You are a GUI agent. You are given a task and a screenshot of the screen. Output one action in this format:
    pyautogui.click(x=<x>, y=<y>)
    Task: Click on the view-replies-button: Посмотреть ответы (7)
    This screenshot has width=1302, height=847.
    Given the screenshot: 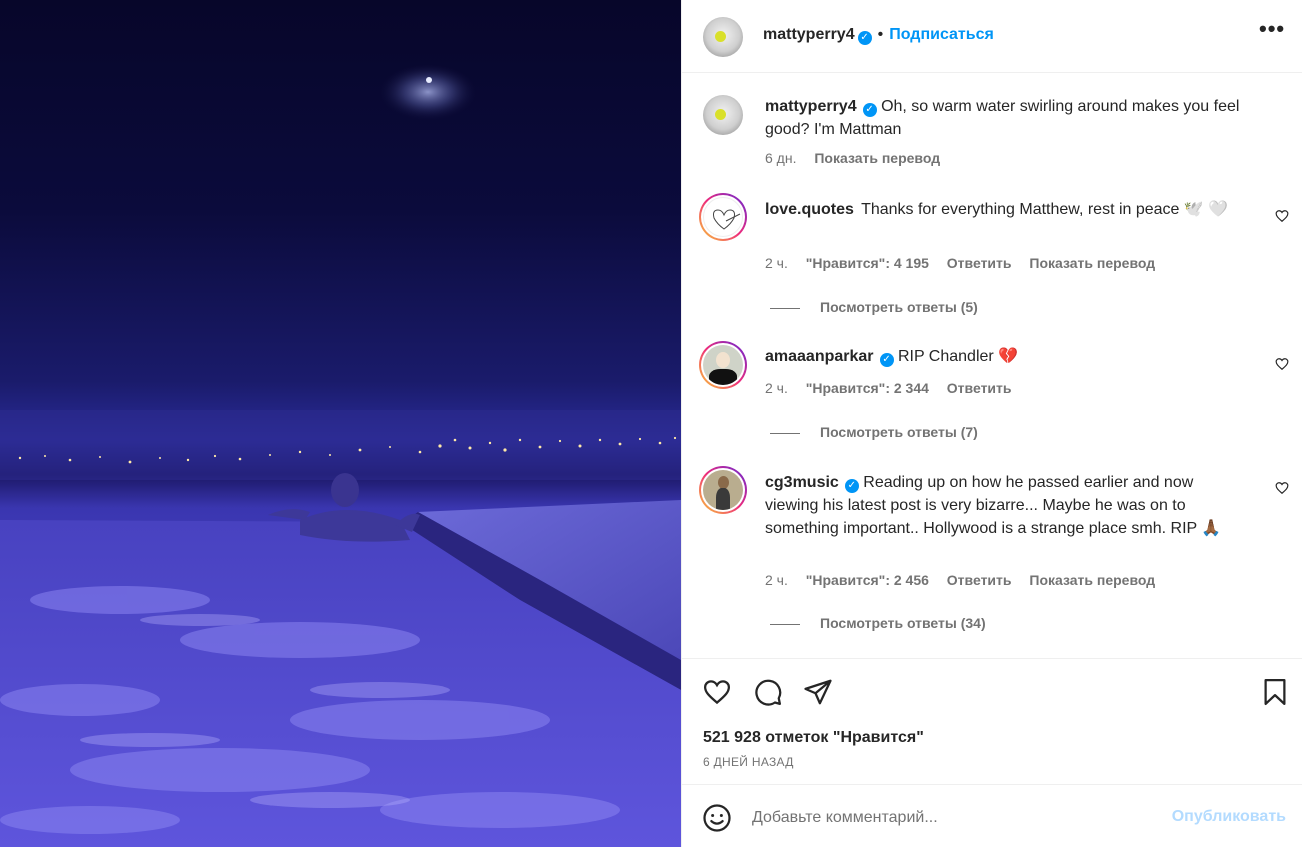 What is the action you would take?
    pyautogui.click(x=874, y=432)
    